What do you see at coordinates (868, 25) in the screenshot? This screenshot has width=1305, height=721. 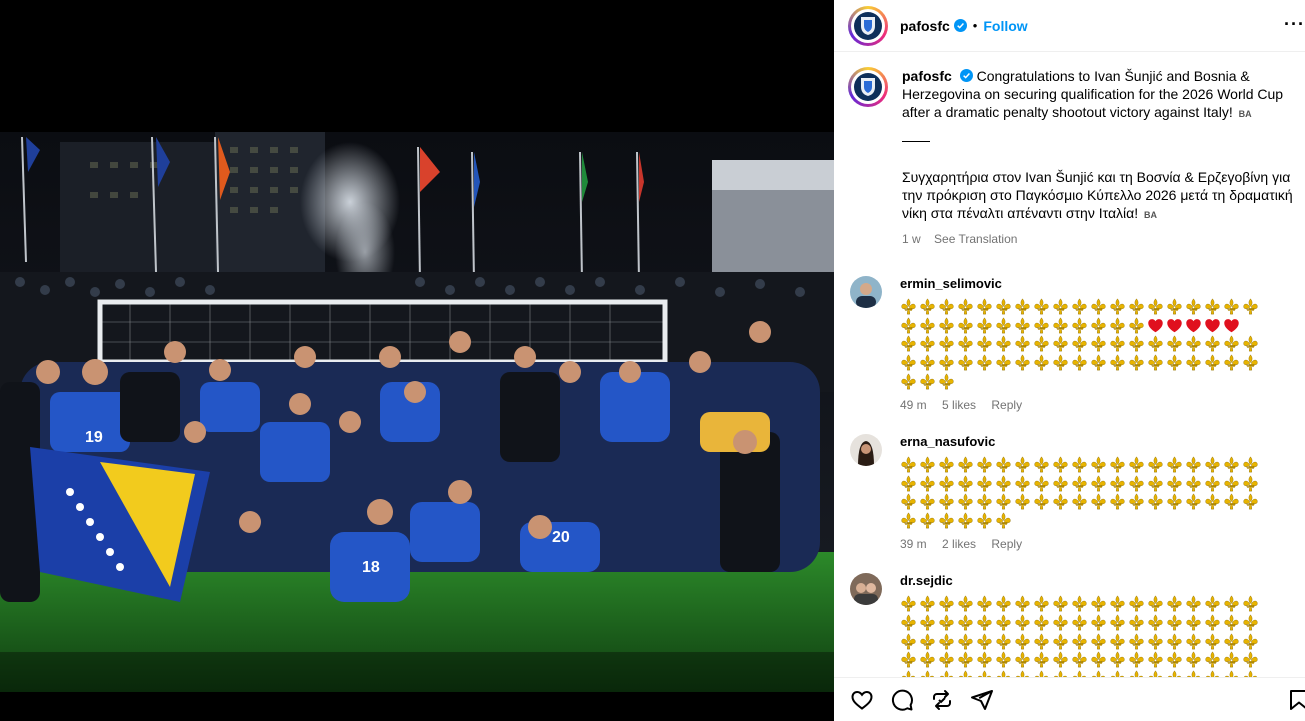 I see `profile-avatar` at bounding box center [868, 25].